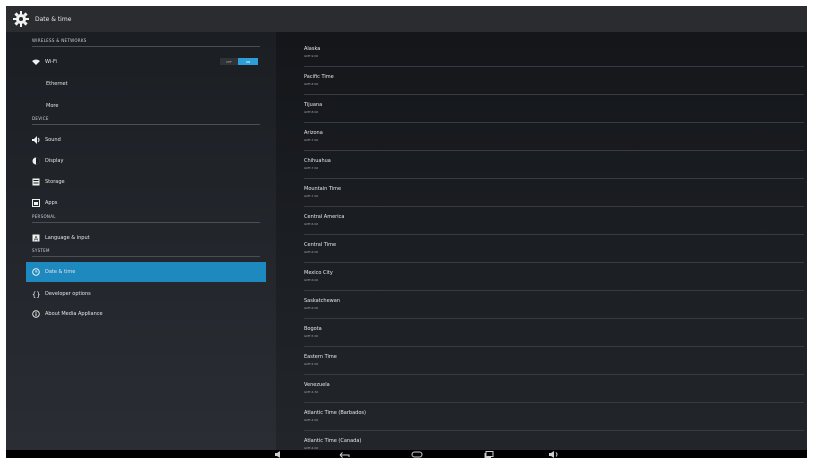  I want to click on timezone-name: Atlantic Time (Barbados), so click(335, 413).